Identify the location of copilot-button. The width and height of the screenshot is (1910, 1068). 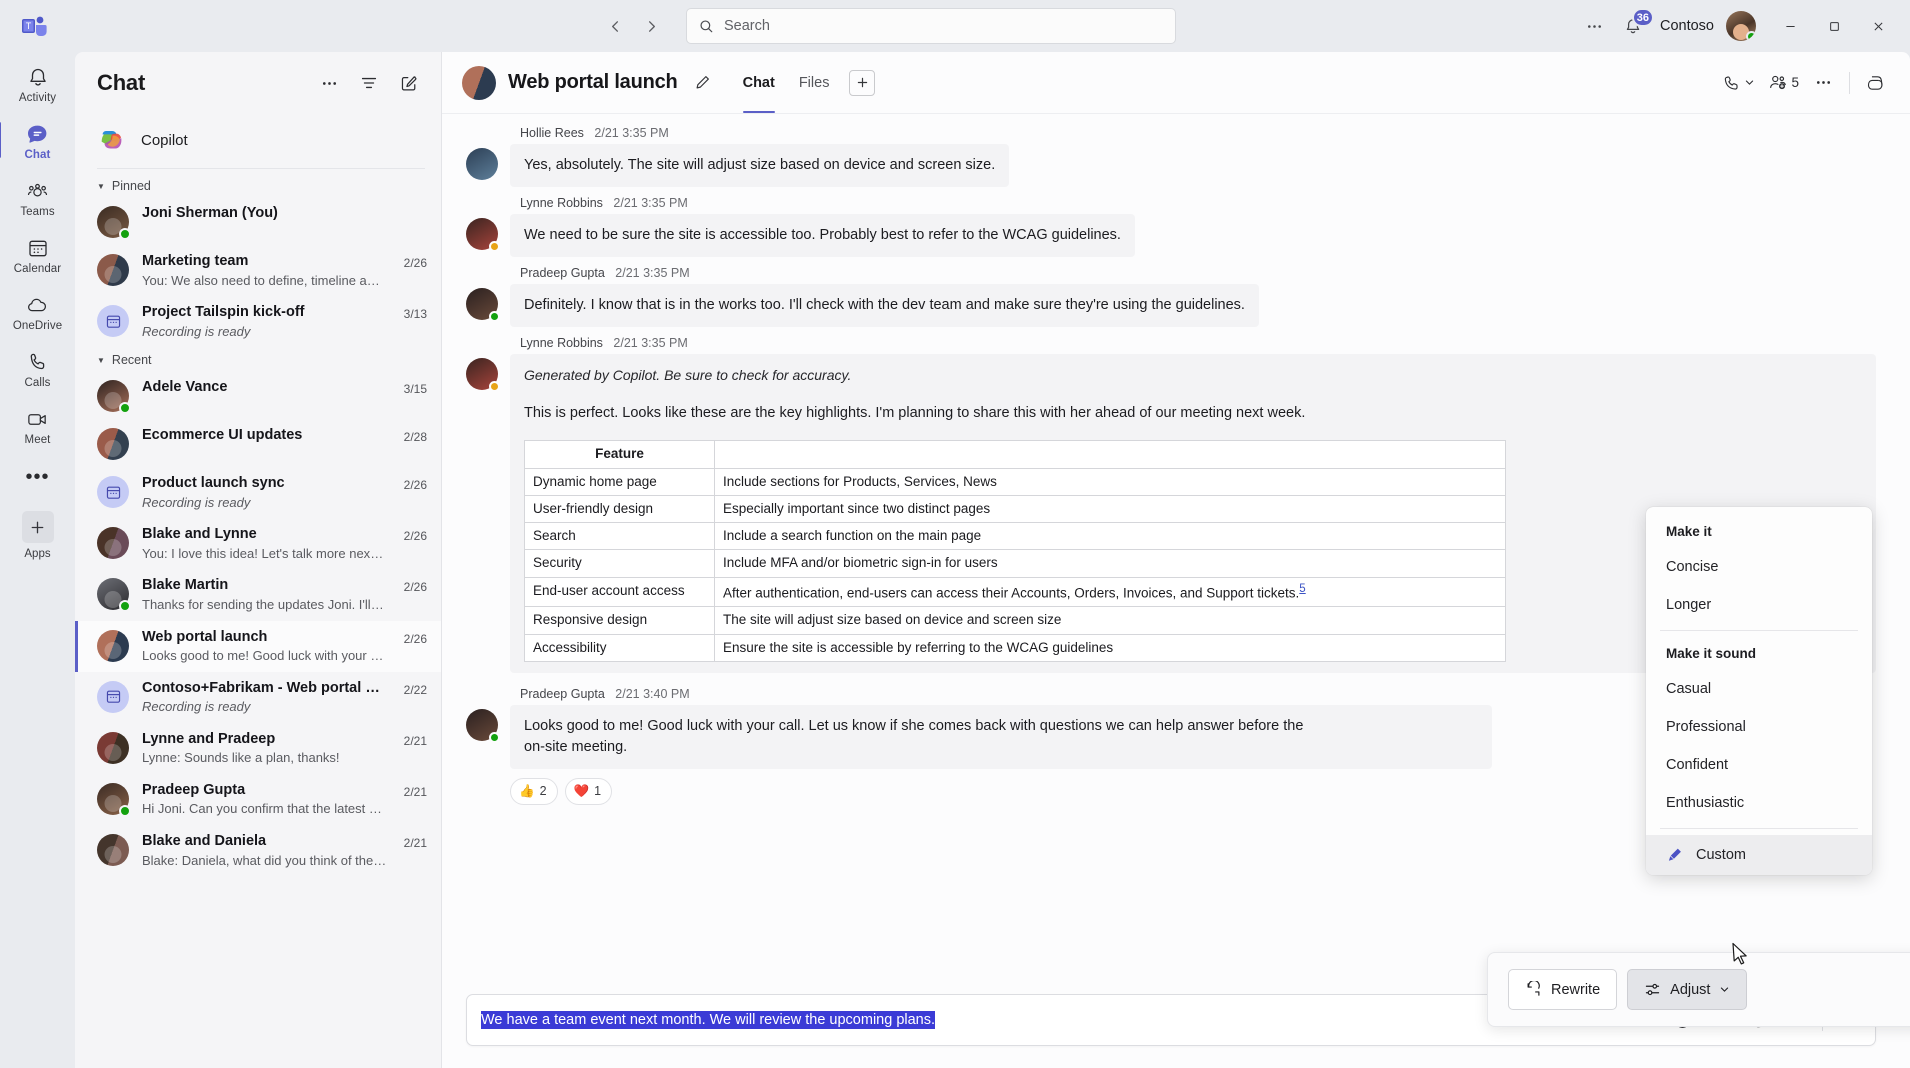
(1876, 83).